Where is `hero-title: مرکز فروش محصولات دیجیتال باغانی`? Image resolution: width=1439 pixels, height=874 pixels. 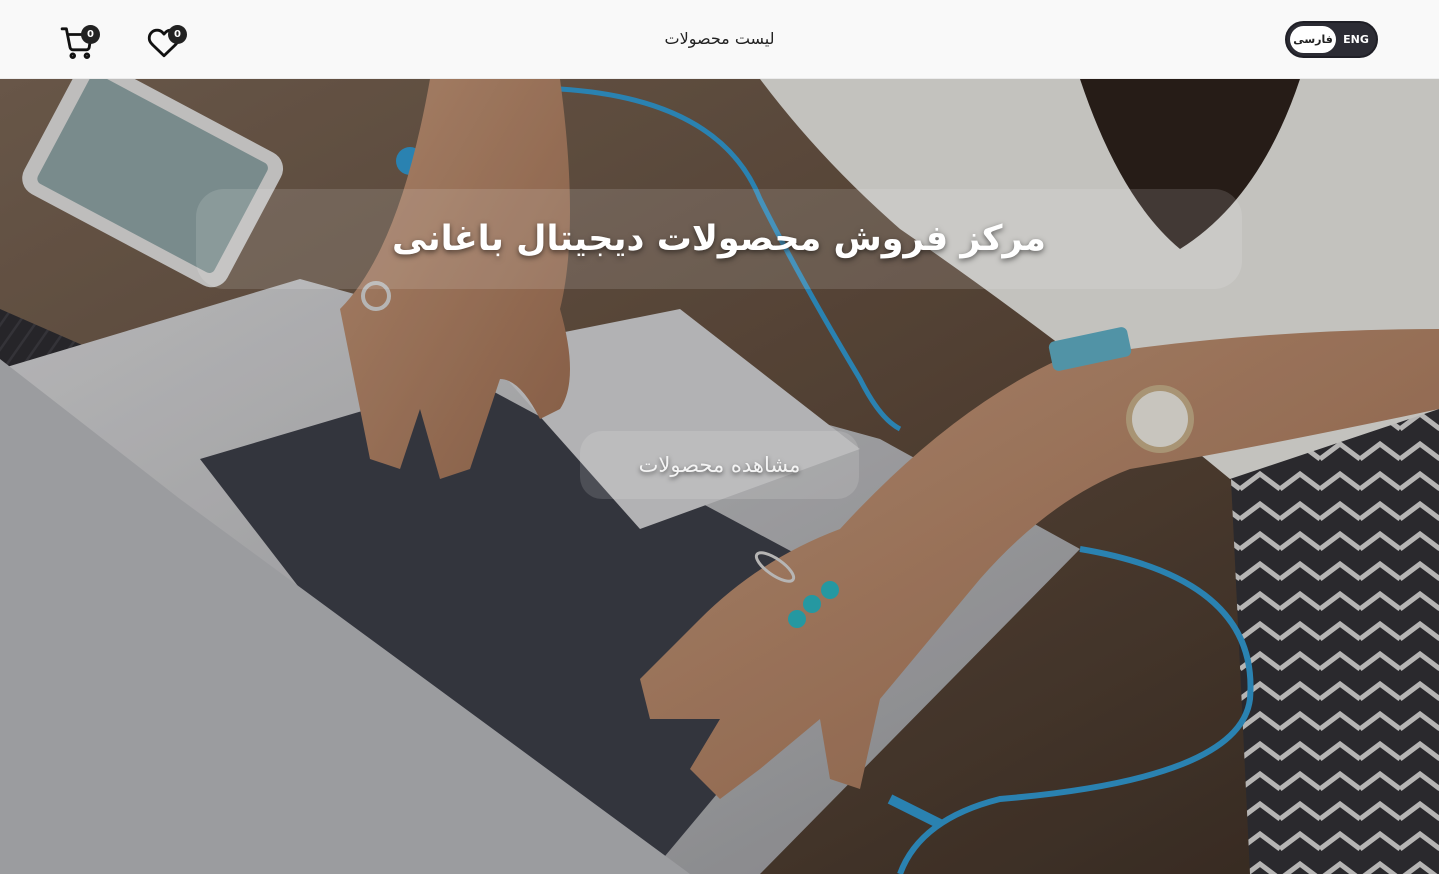
hero-title: مرکز فروش محصولات دیجیتال باغانی is located at coordinates (719, 239).